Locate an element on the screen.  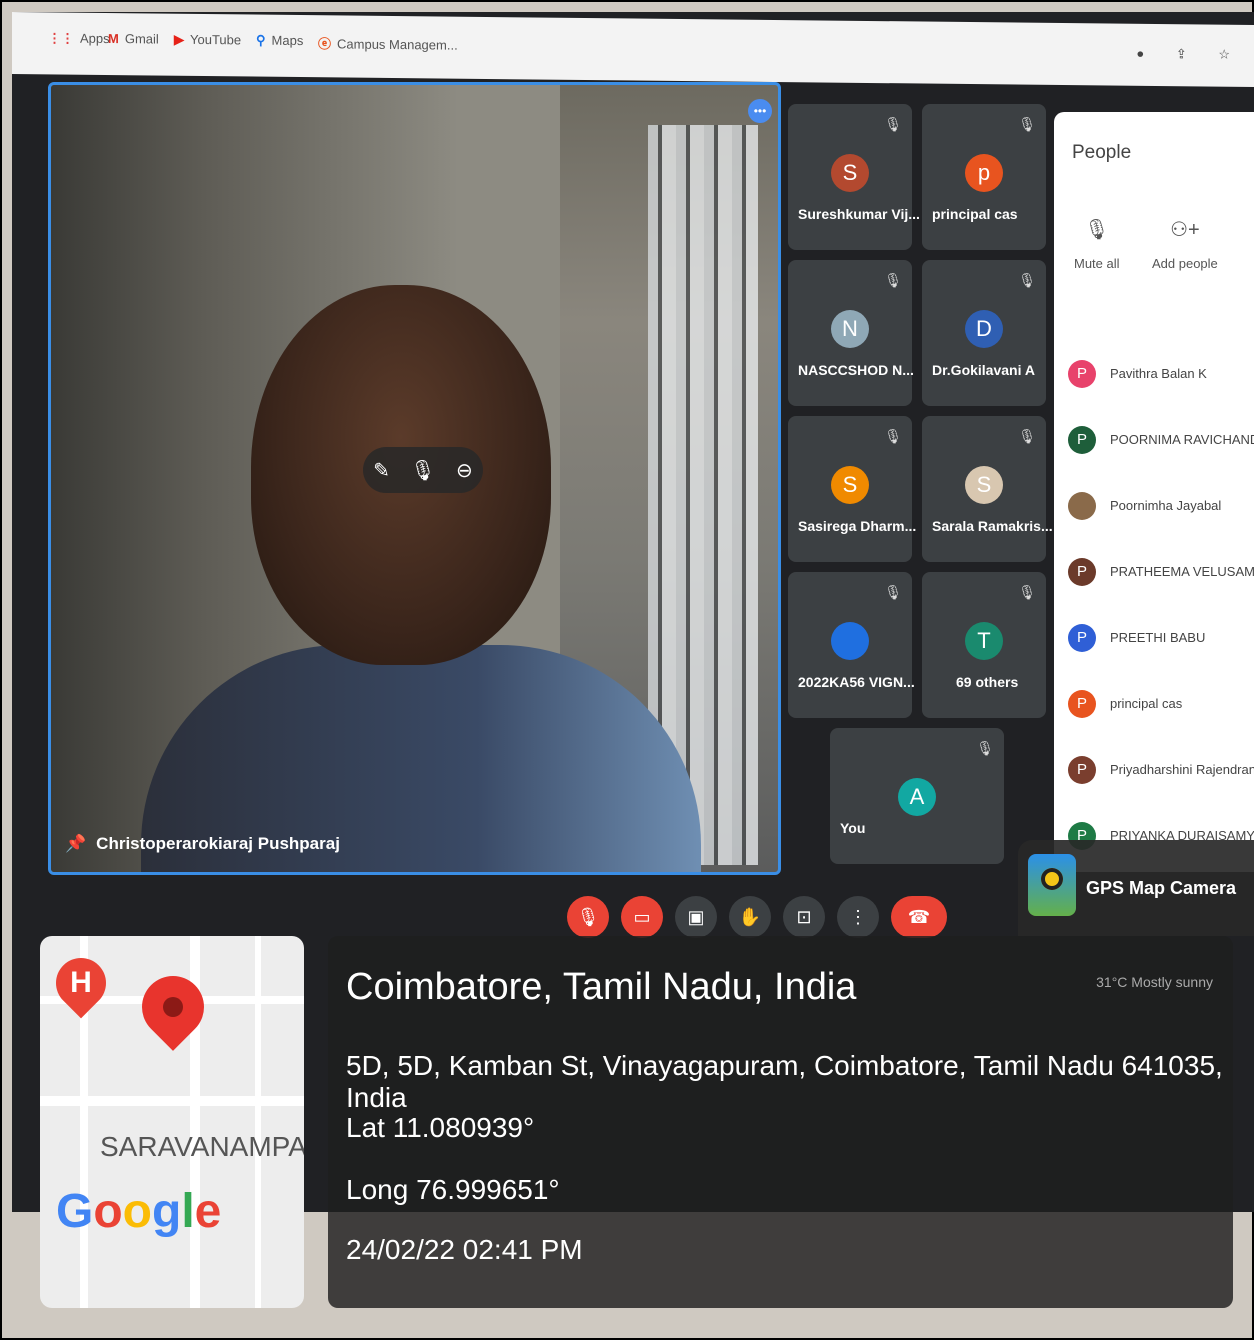
people-list-item: Poornimha Jayabal is located at coordinates (1161, 508).